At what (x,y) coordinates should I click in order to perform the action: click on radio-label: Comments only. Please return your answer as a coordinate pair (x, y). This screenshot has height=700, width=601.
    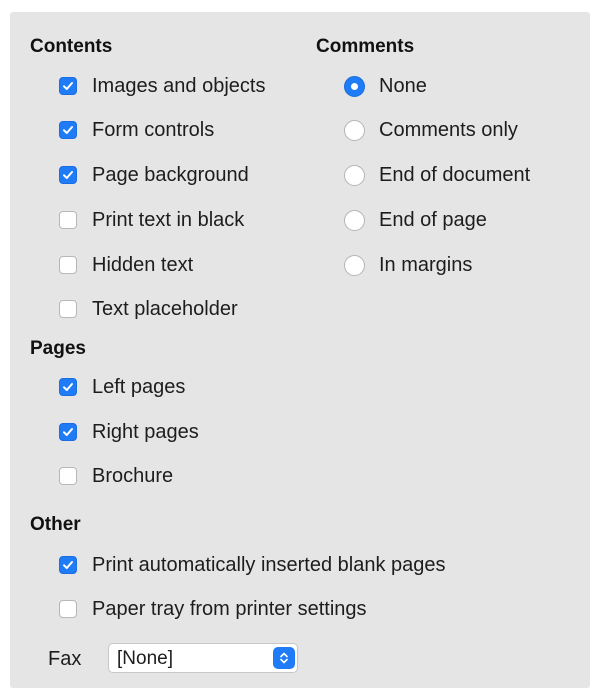
    Looking at the image, I should click on (448, 129).